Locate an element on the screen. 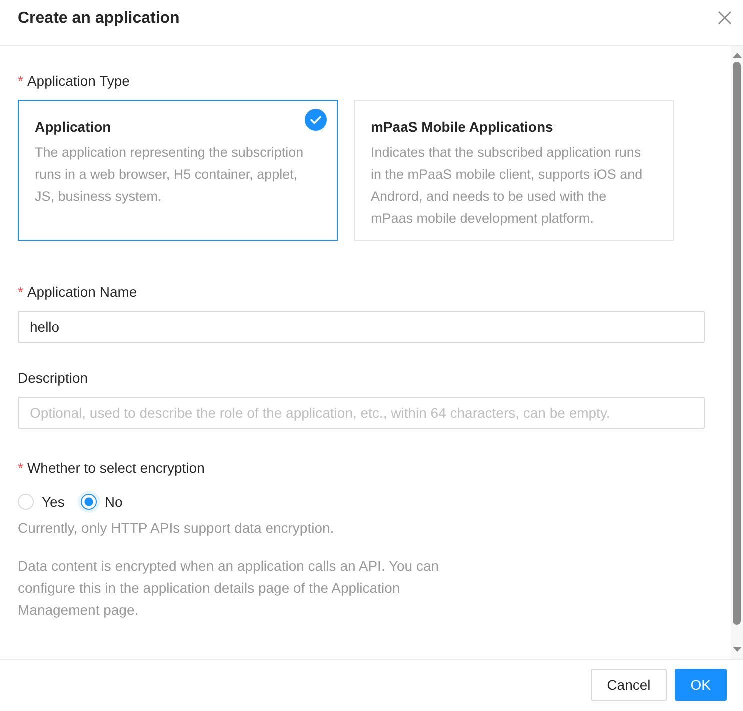  field-label: Description is located at coordinates (53, 378).